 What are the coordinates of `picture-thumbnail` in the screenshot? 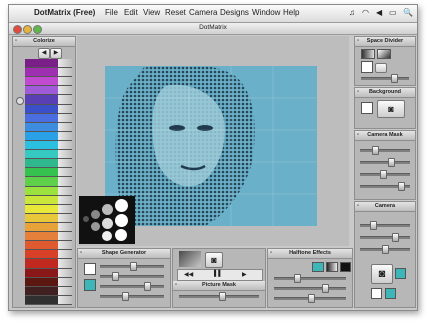 It's located at (190, 259).